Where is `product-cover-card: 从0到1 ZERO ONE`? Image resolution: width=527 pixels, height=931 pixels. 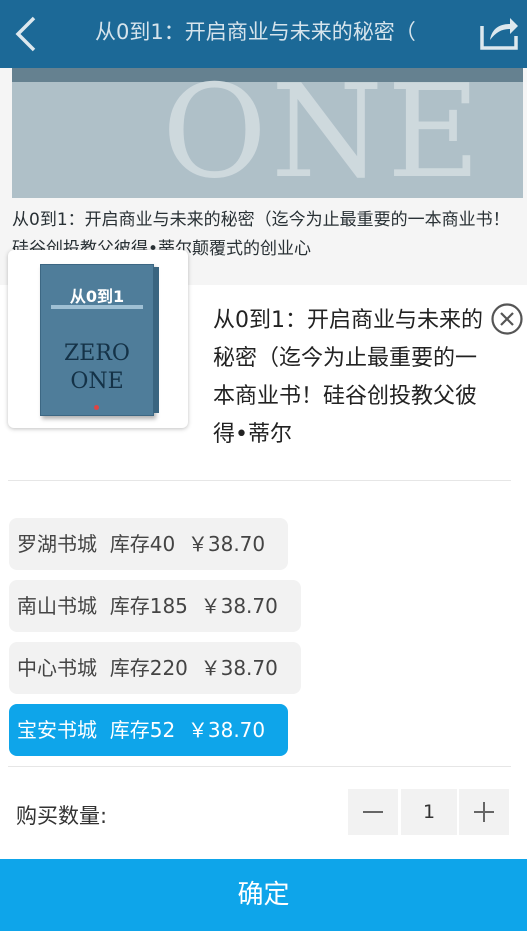 product-cover-card: 从0到1 ZERO ONE is located at coordinates (98, 339).